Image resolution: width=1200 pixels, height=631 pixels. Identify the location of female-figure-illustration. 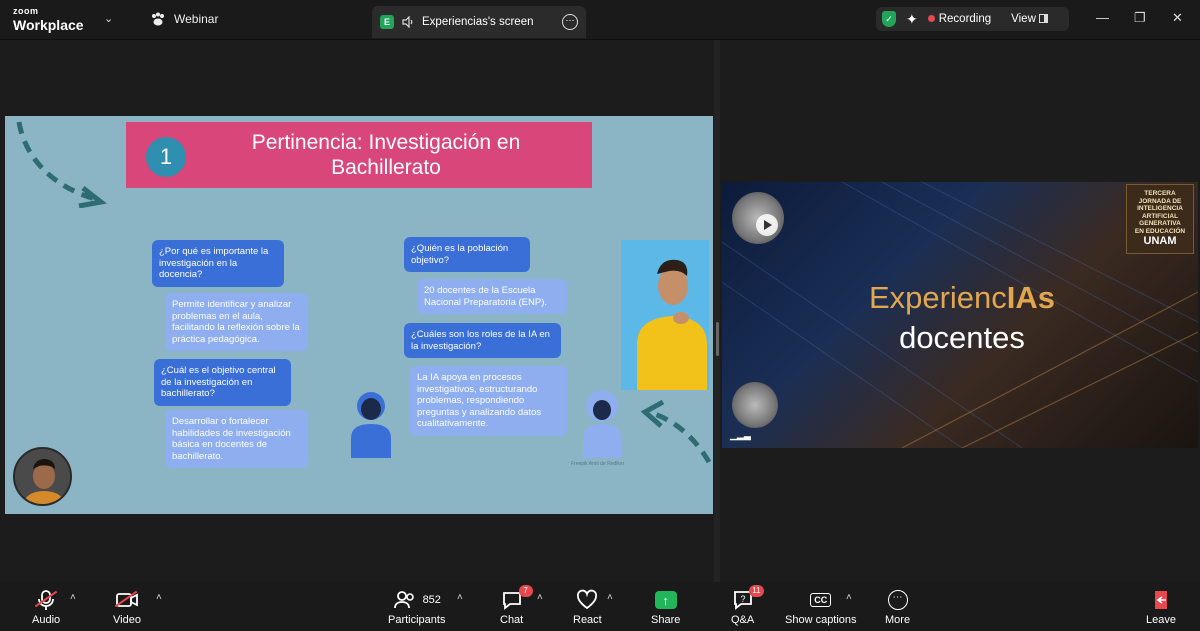
(602, 424).